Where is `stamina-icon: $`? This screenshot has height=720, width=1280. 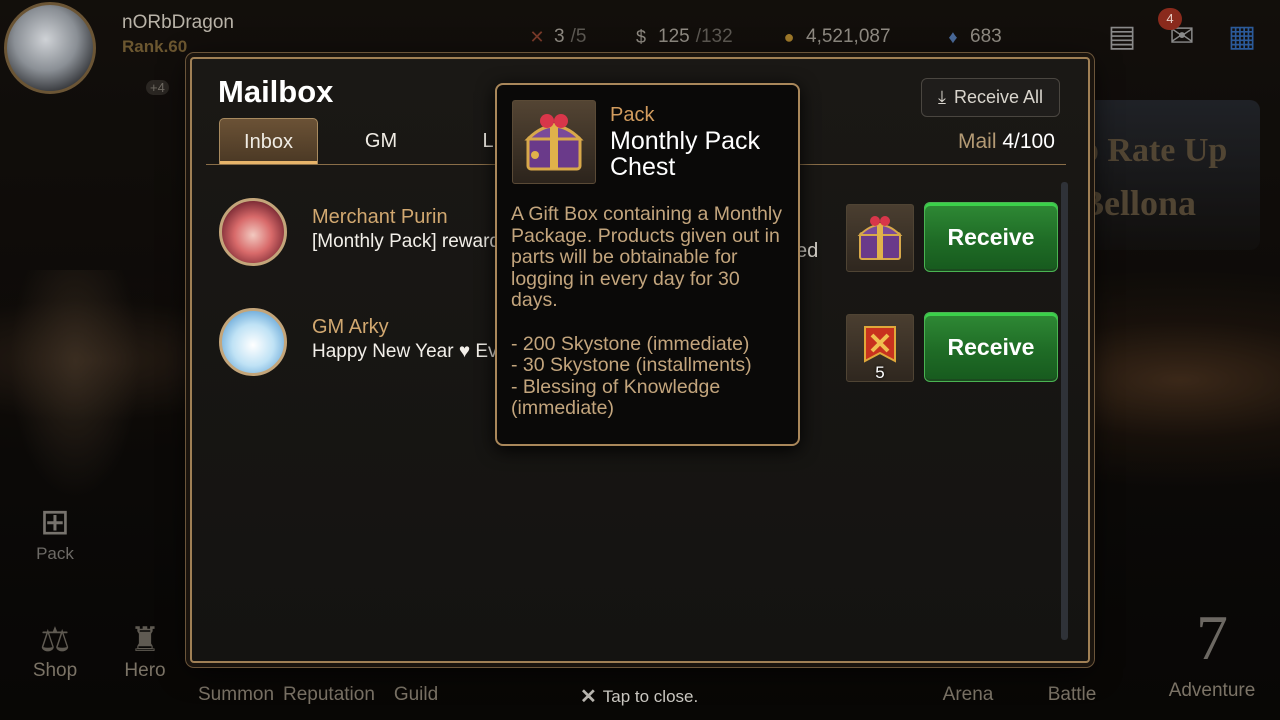 stamina-icon: $ is located at coordinates (640, 37).